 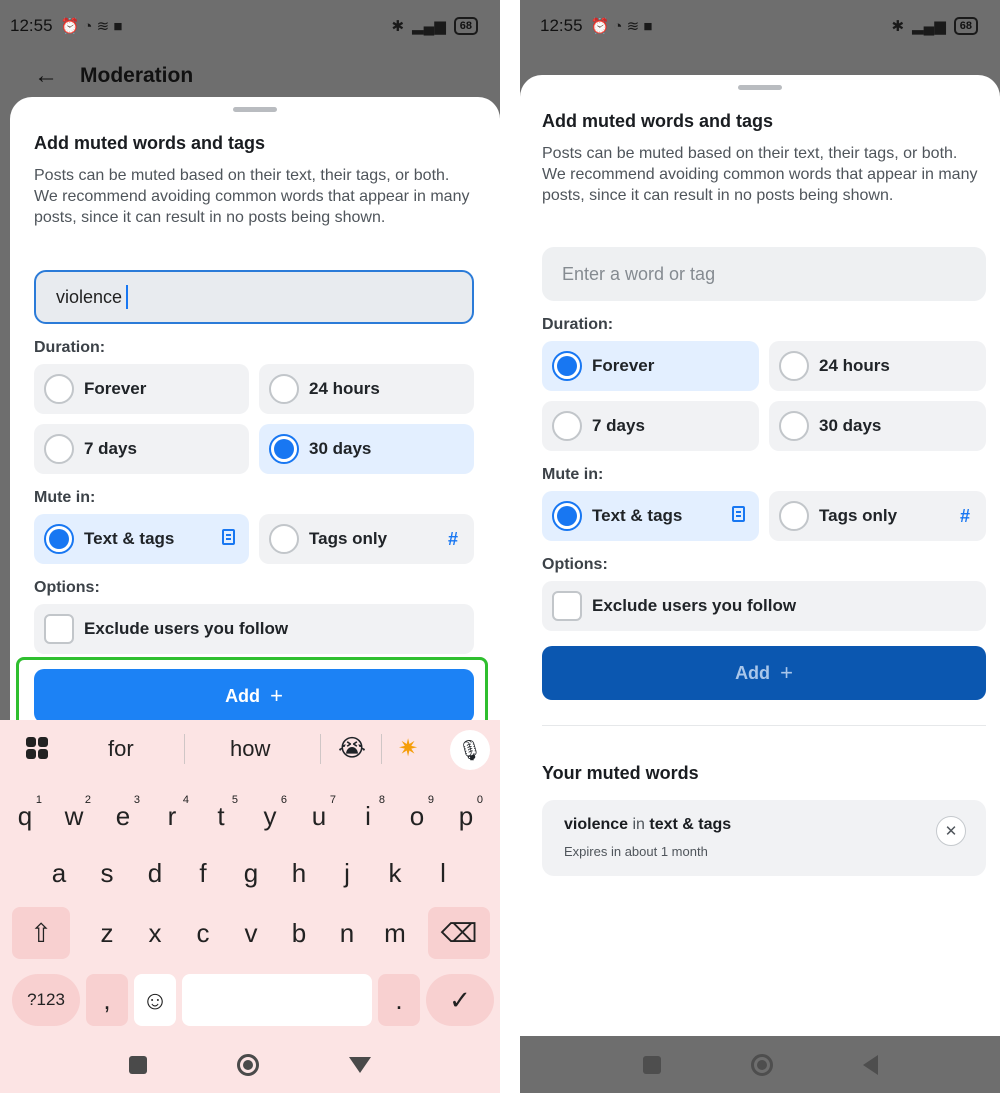 I want to click on muted-word-line: violence in text & tags, so click(x=647, y=825).